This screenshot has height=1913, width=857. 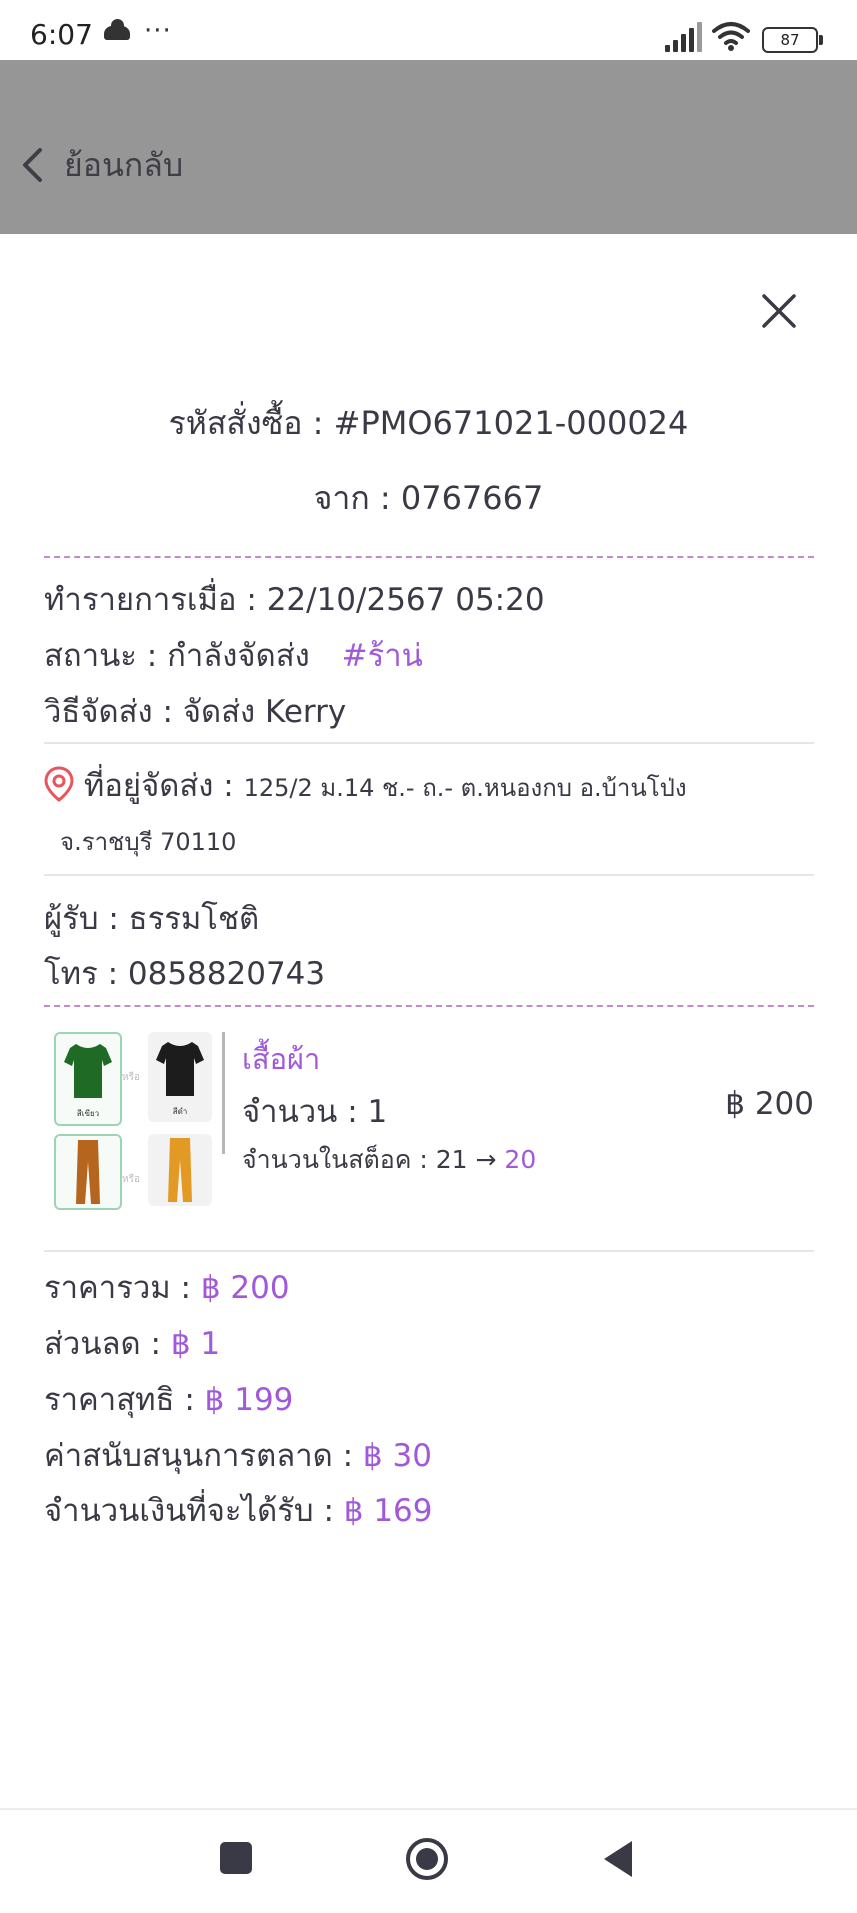 I want to click on summary-marketing: ค่าสนับสนุนการตลาด : ฿ 30, so click(x=238, y=1455).